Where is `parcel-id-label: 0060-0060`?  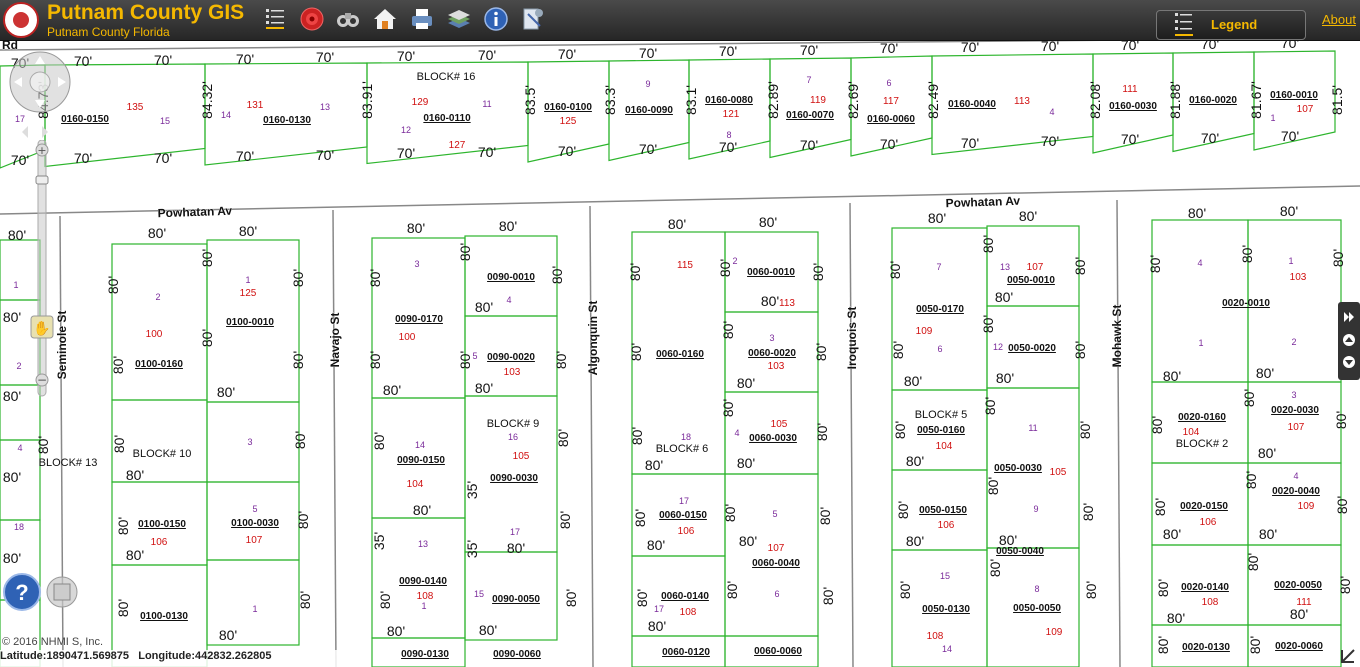
parcel-id-label: 0060-0060 is located at coordinates (778, 651).